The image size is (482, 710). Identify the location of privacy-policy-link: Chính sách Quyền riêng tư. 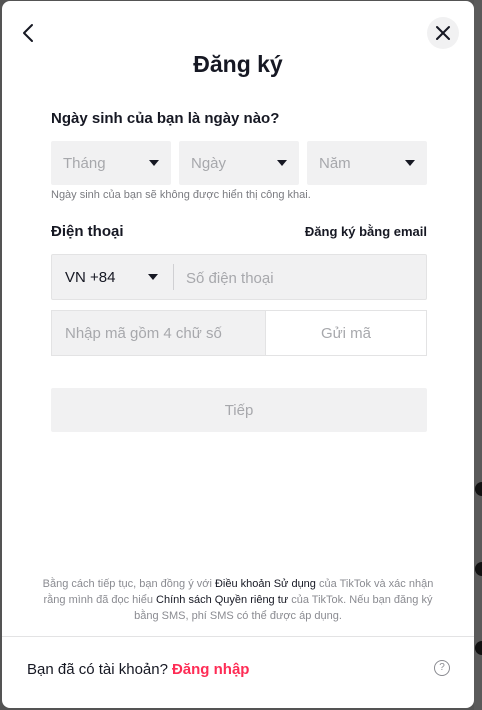
(222, 600).